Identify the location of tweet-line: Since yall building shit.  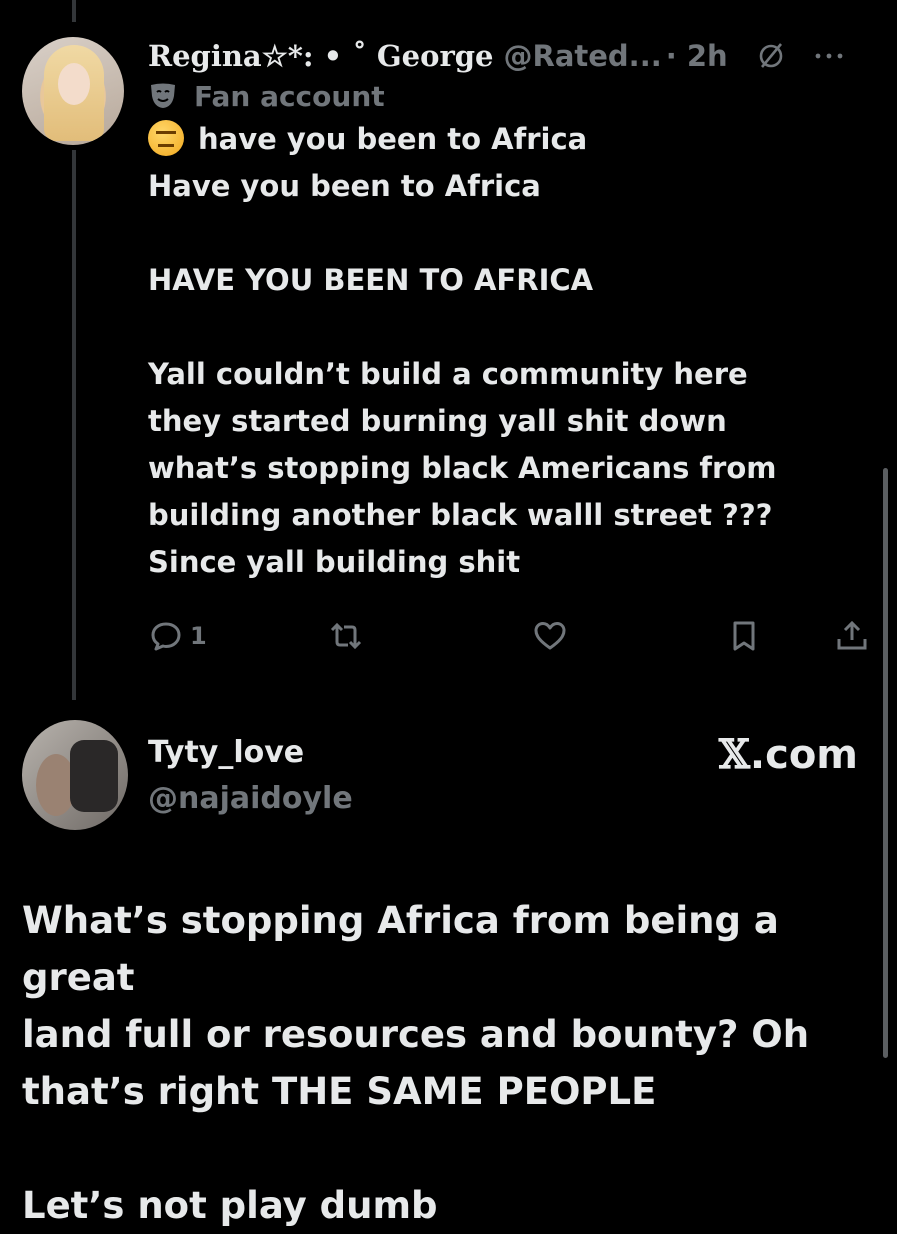
(334, 562).